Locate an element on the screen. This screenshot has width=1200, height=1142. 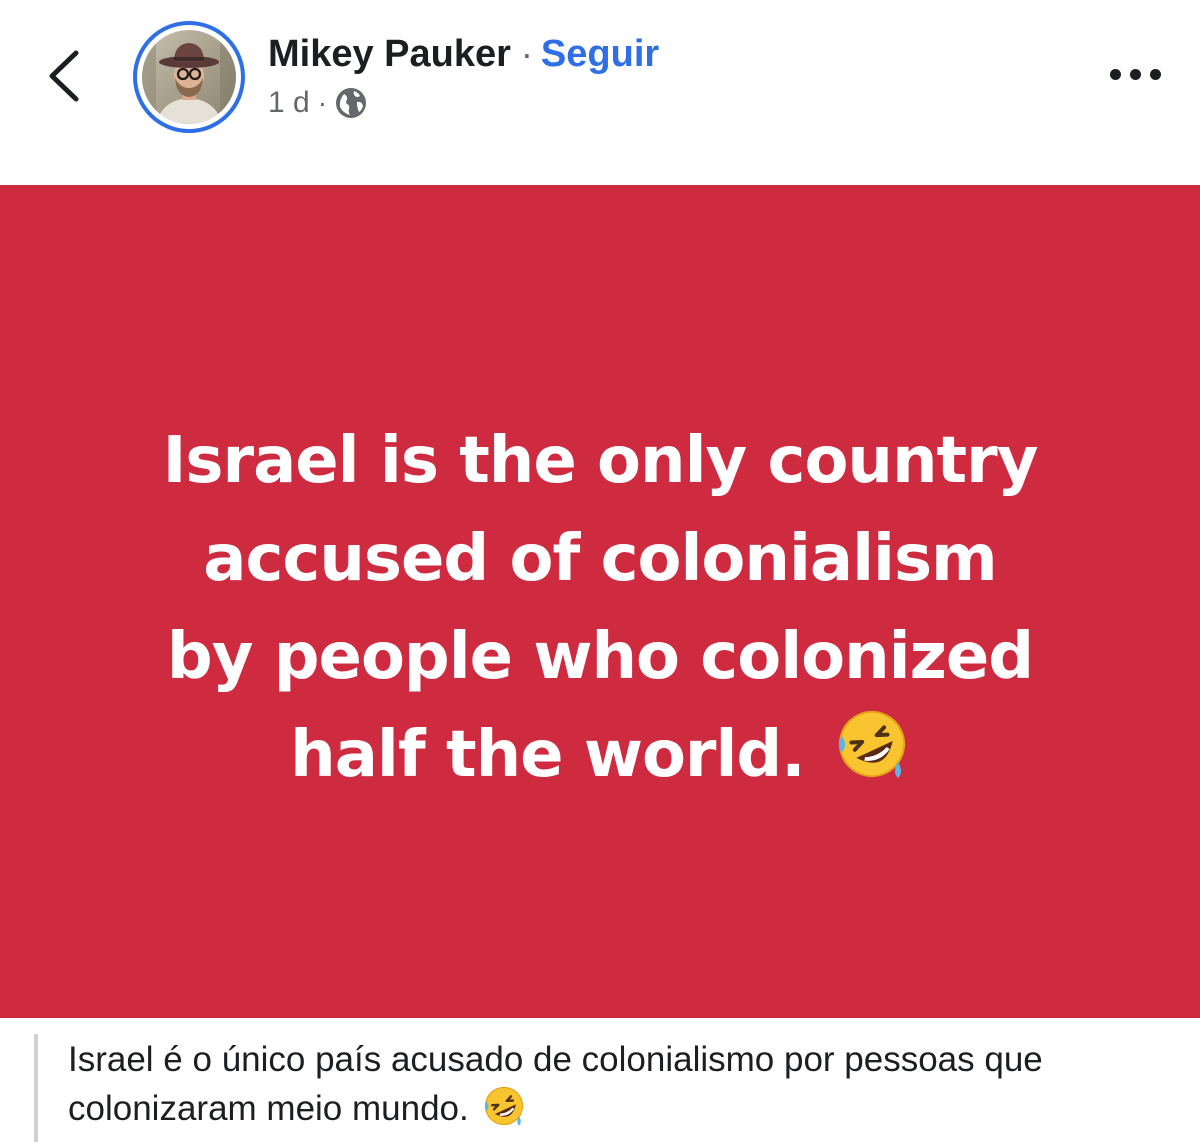
globe-icon is located at coordinates (351, 103).